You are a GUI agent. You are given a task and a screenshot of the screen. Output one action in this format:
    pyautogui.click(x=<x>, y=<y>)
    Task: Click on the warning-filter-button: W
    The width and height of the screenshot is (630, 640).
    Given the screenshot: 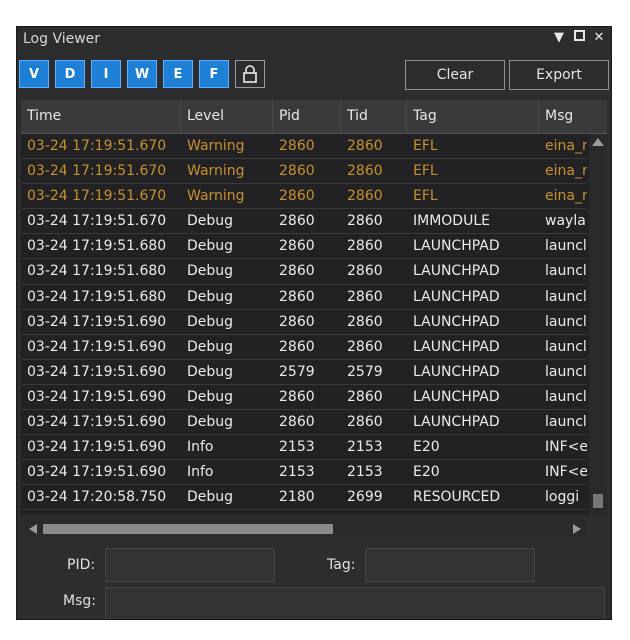 What is the action you would take?
    pyautogui.click(x=142, y=74)
    